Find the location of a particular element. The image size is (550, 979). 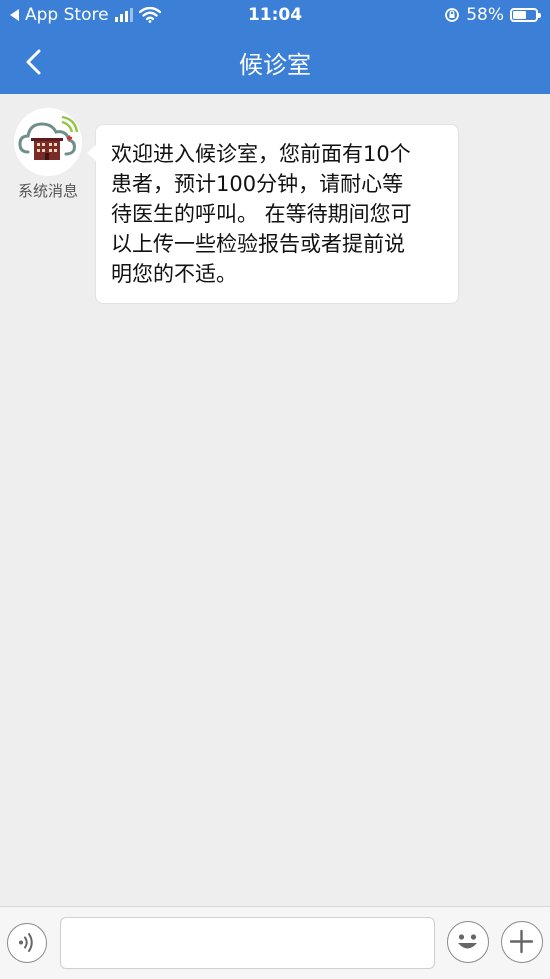

message-line: 明您的不适。 is located at coordinates (174, 274).